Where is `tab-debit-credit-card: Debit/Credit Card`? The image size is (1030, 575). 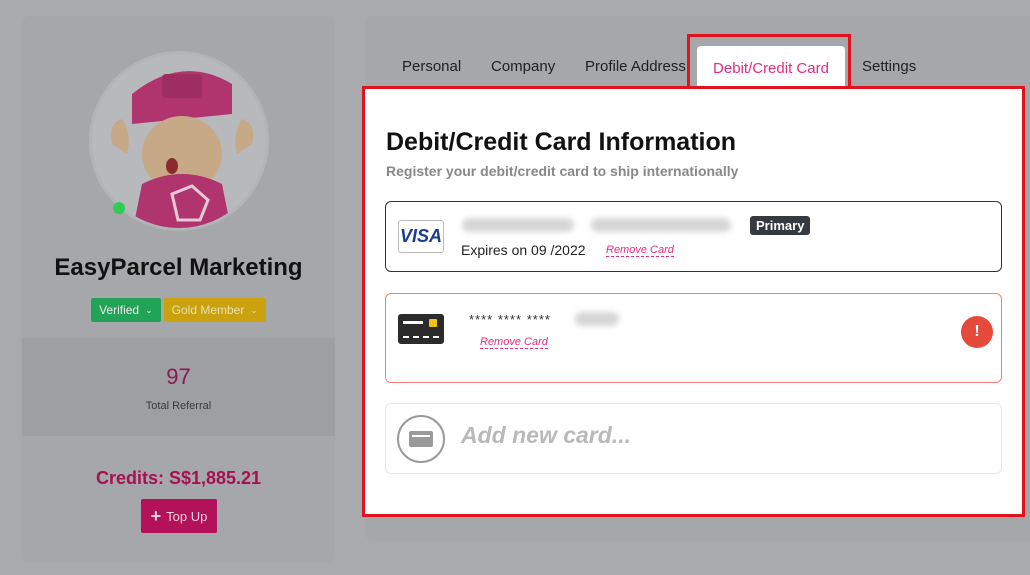
tab-debit-credit-card: Debit/Credit Card is located at coordinates (771, 68).